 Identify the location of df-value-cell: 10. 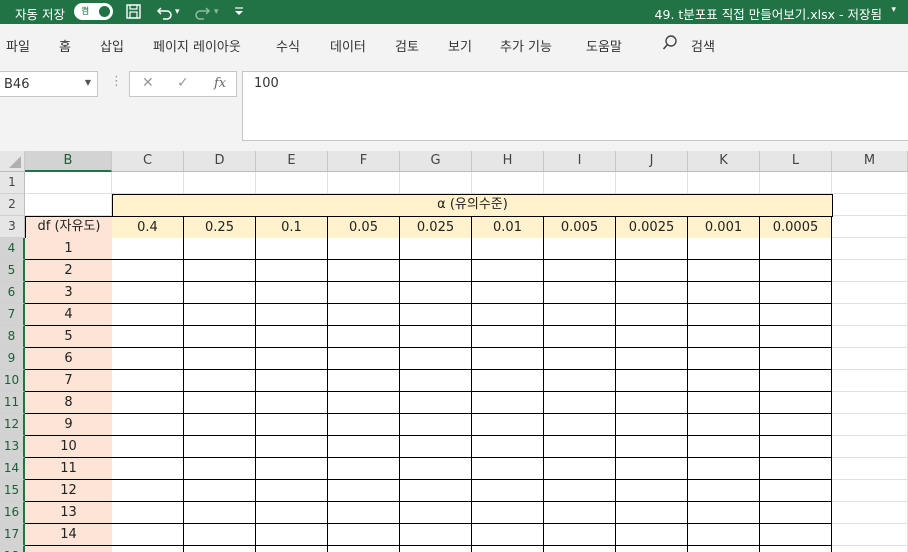
(69, 447).